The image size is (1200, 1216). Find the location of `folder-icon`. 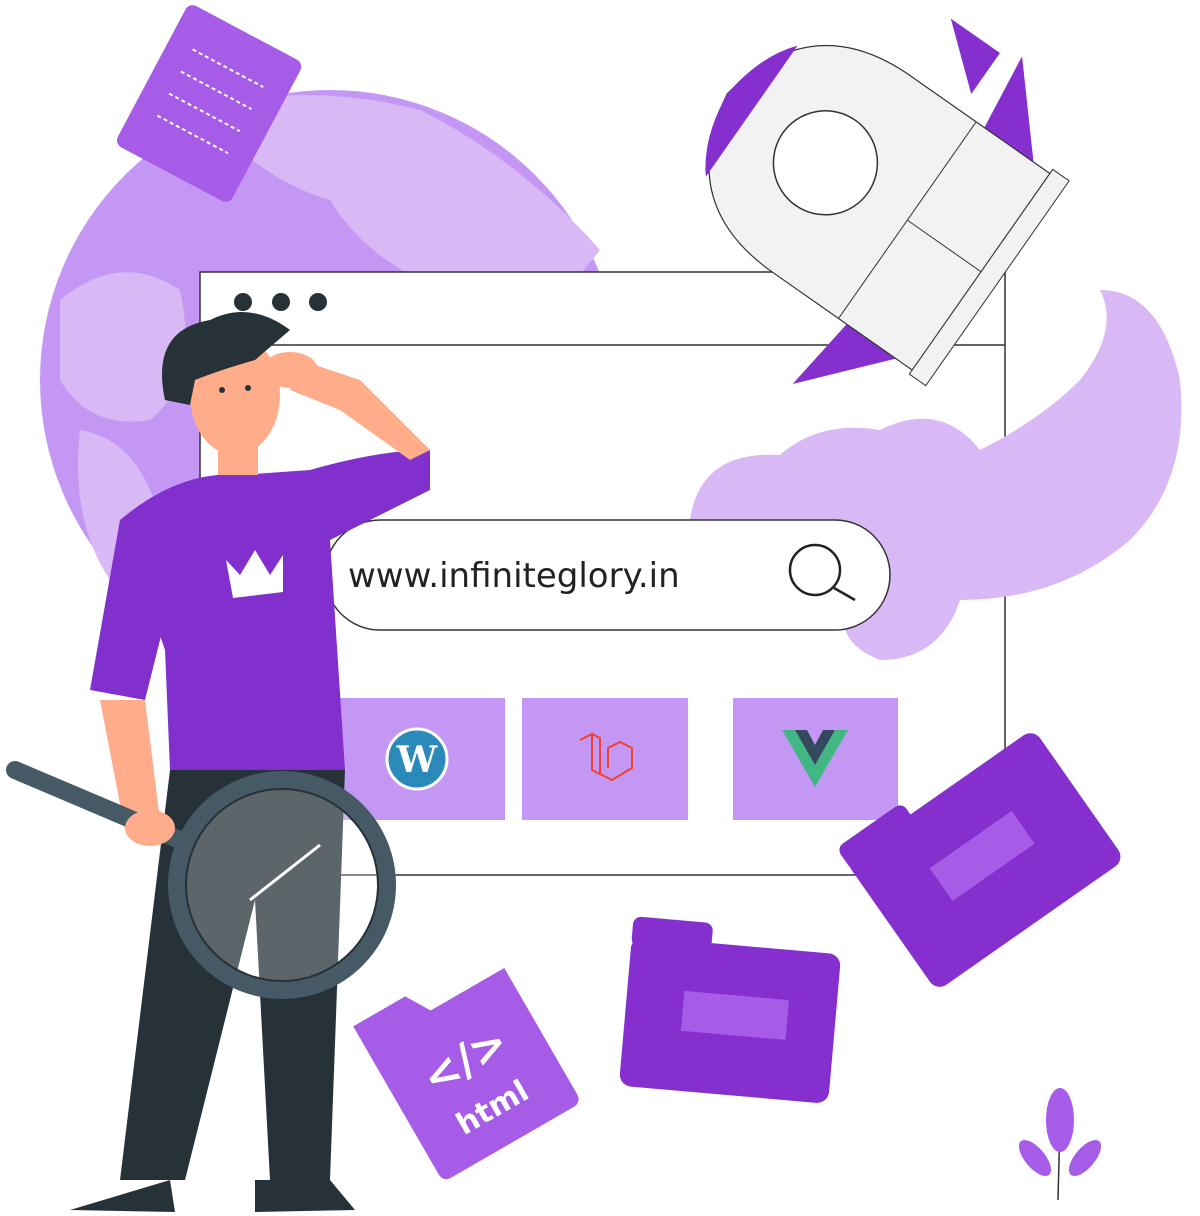

folder-icon is located at coordinates (730, 1009).